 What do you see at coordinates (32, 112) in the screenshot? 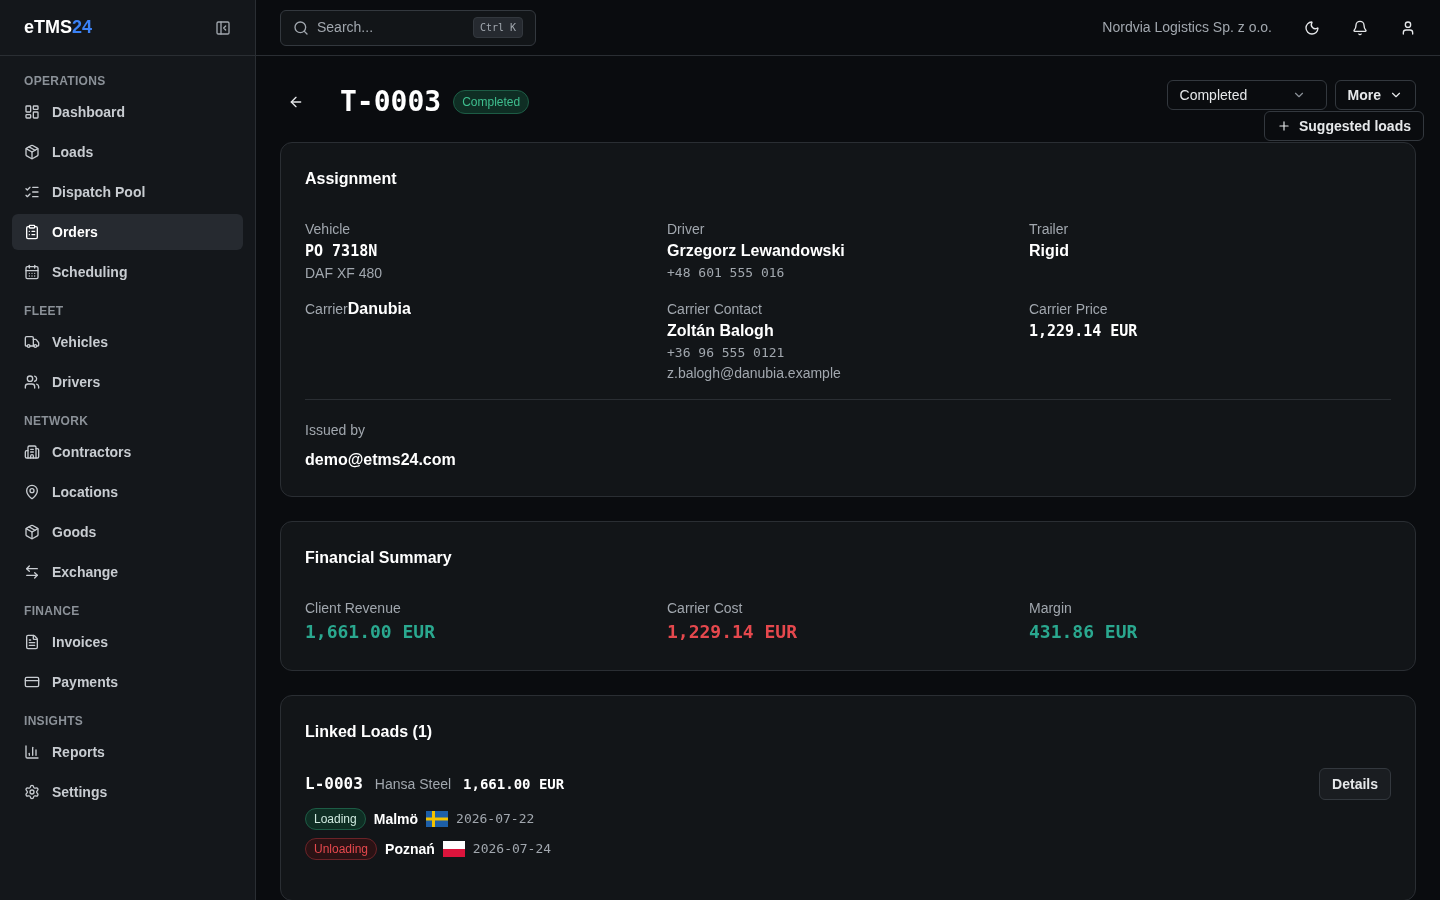
I see `dashboard-icon` at bounding box center [32, 112].